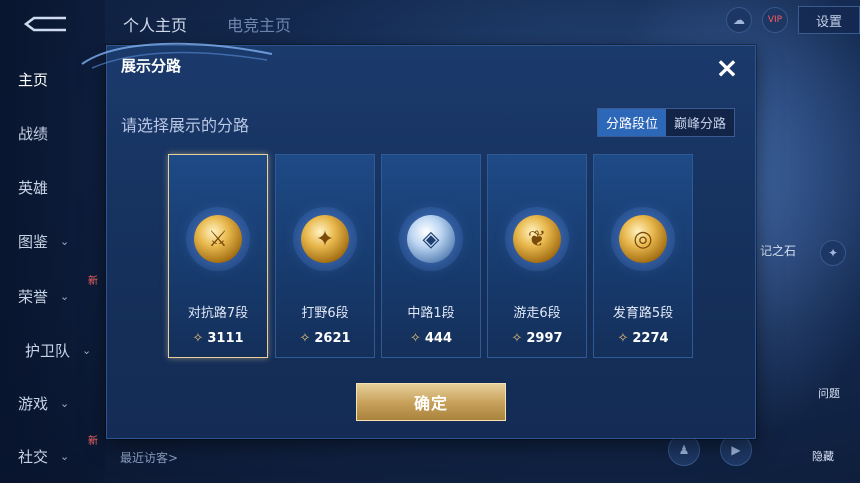 The image size is (860, 483). What do you see at coordinates (218, 239) in the screenshot?
I see `rank-medal-icon: ⚔` at bounding box center [218, 239].